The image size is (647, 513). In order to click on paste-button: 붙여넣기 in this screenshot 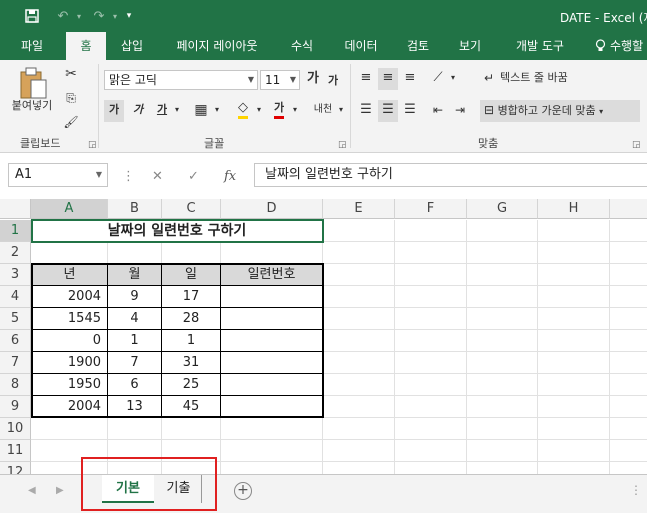, I will do `click(32, 107)`.